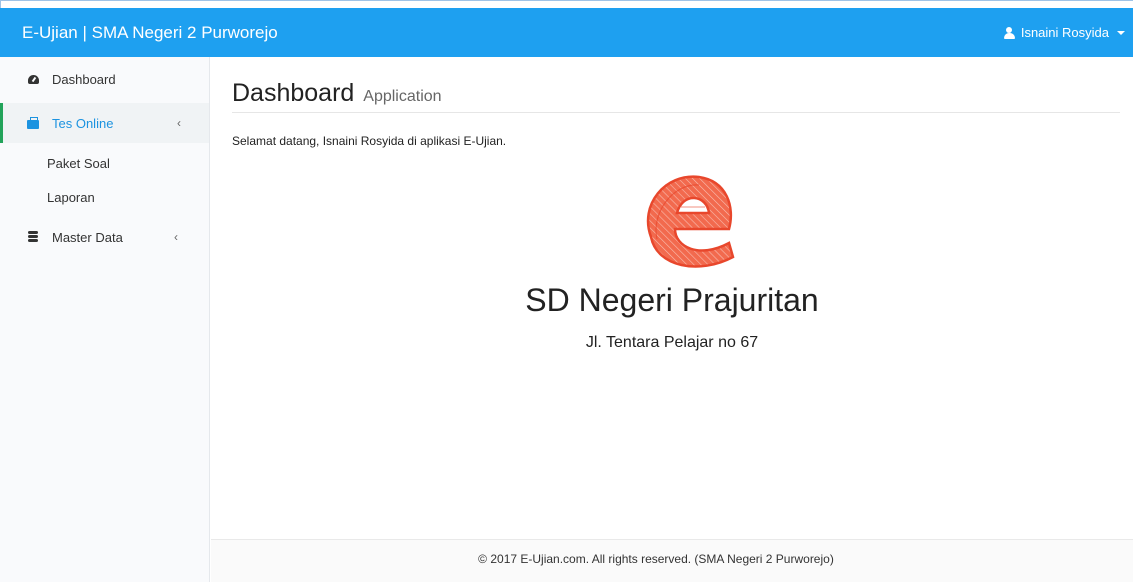 This screenshot has width=1133, height=582. What do you see at coordinates (33, 122) in the screenshot?
I see `briefcase-icon` at bounding box center [33, 122].